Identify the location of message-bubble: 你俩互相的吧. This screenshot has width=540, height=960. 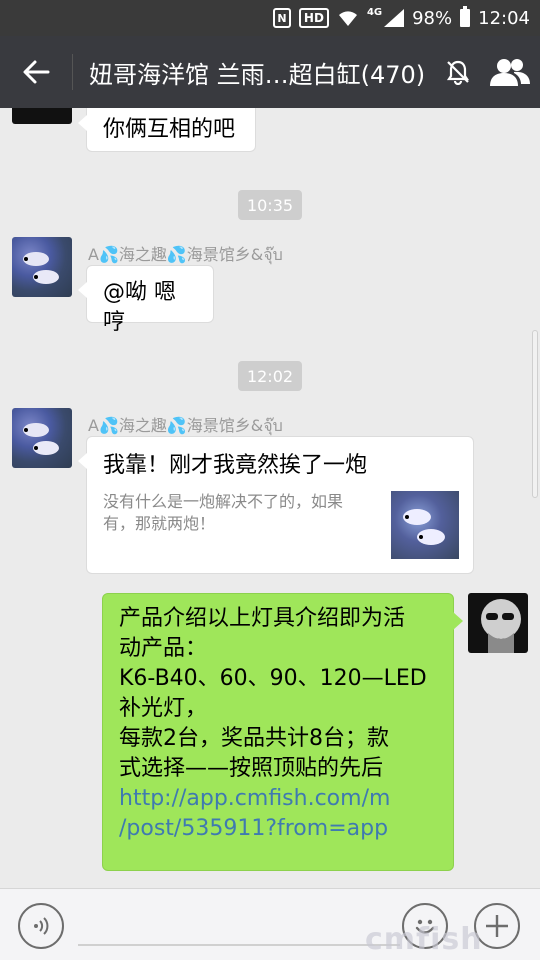
(167, 130).